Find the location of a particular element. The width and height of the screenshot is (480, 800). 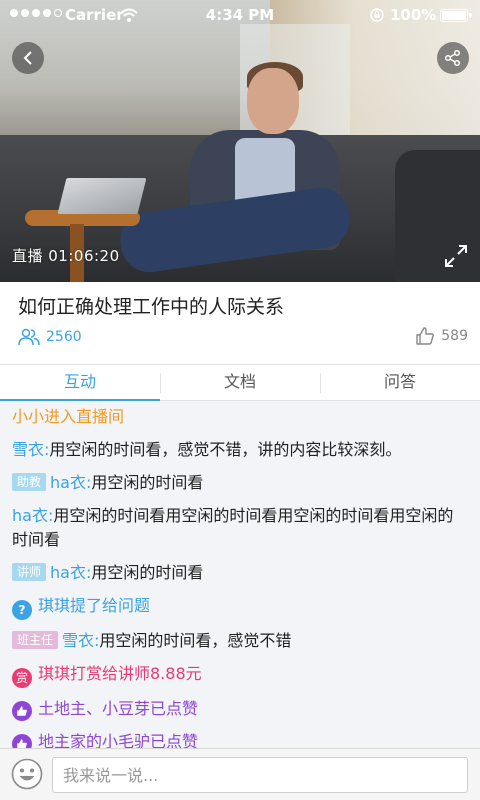

tab-interaction: 互动 is located at coordinates (80, 383).